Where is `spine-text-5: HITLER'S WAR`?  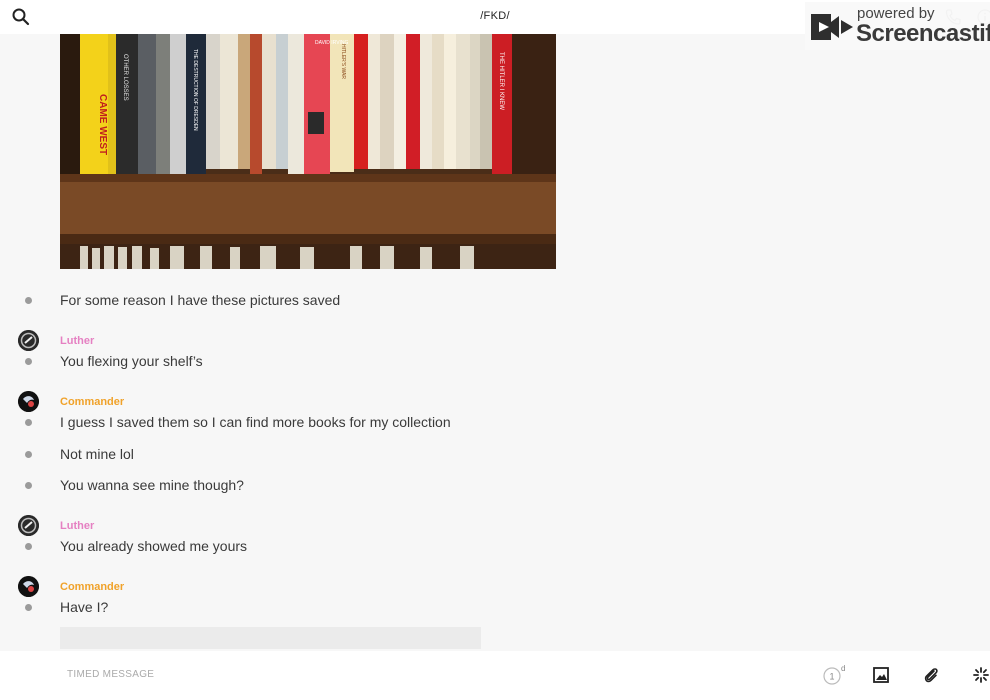 spine-text-5: HITLER'S WAR is located at coordinates (343, 61).